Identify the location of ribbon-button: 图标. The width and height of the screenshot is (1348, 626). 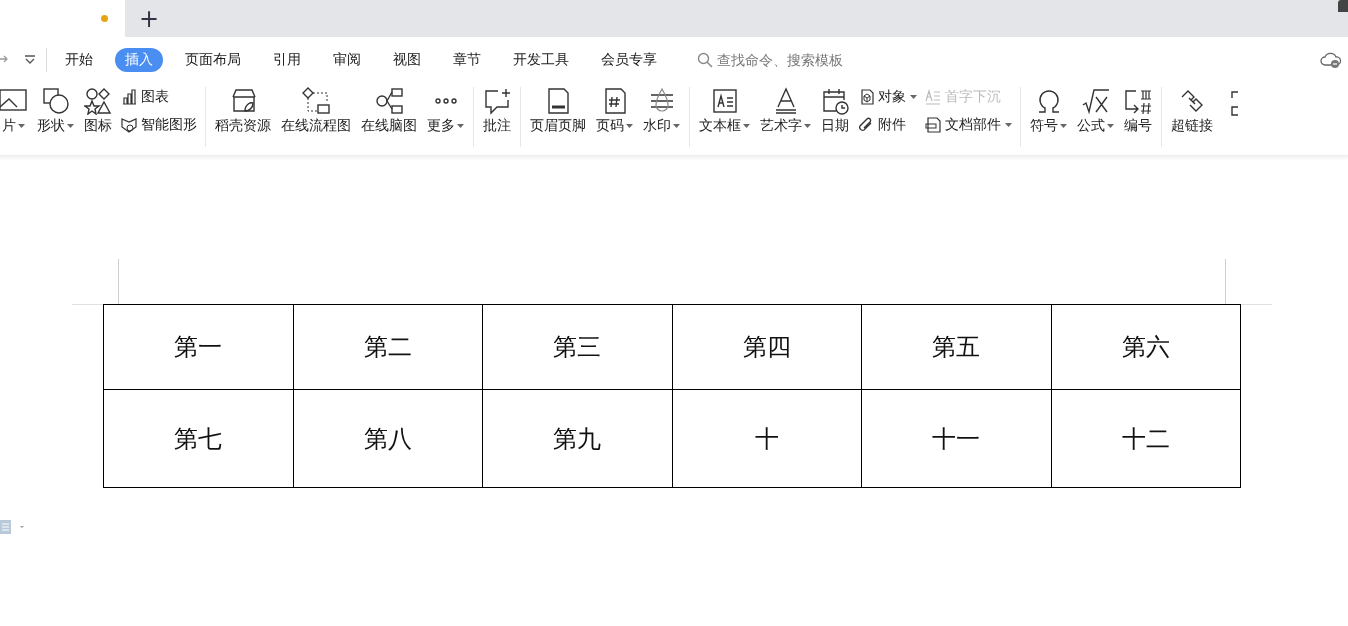
(98, 111).